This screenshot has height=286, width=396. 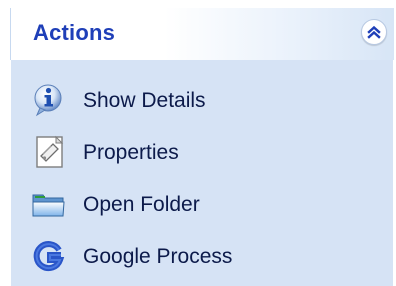 I want to click on google-icon, so click(x=49, y=256).